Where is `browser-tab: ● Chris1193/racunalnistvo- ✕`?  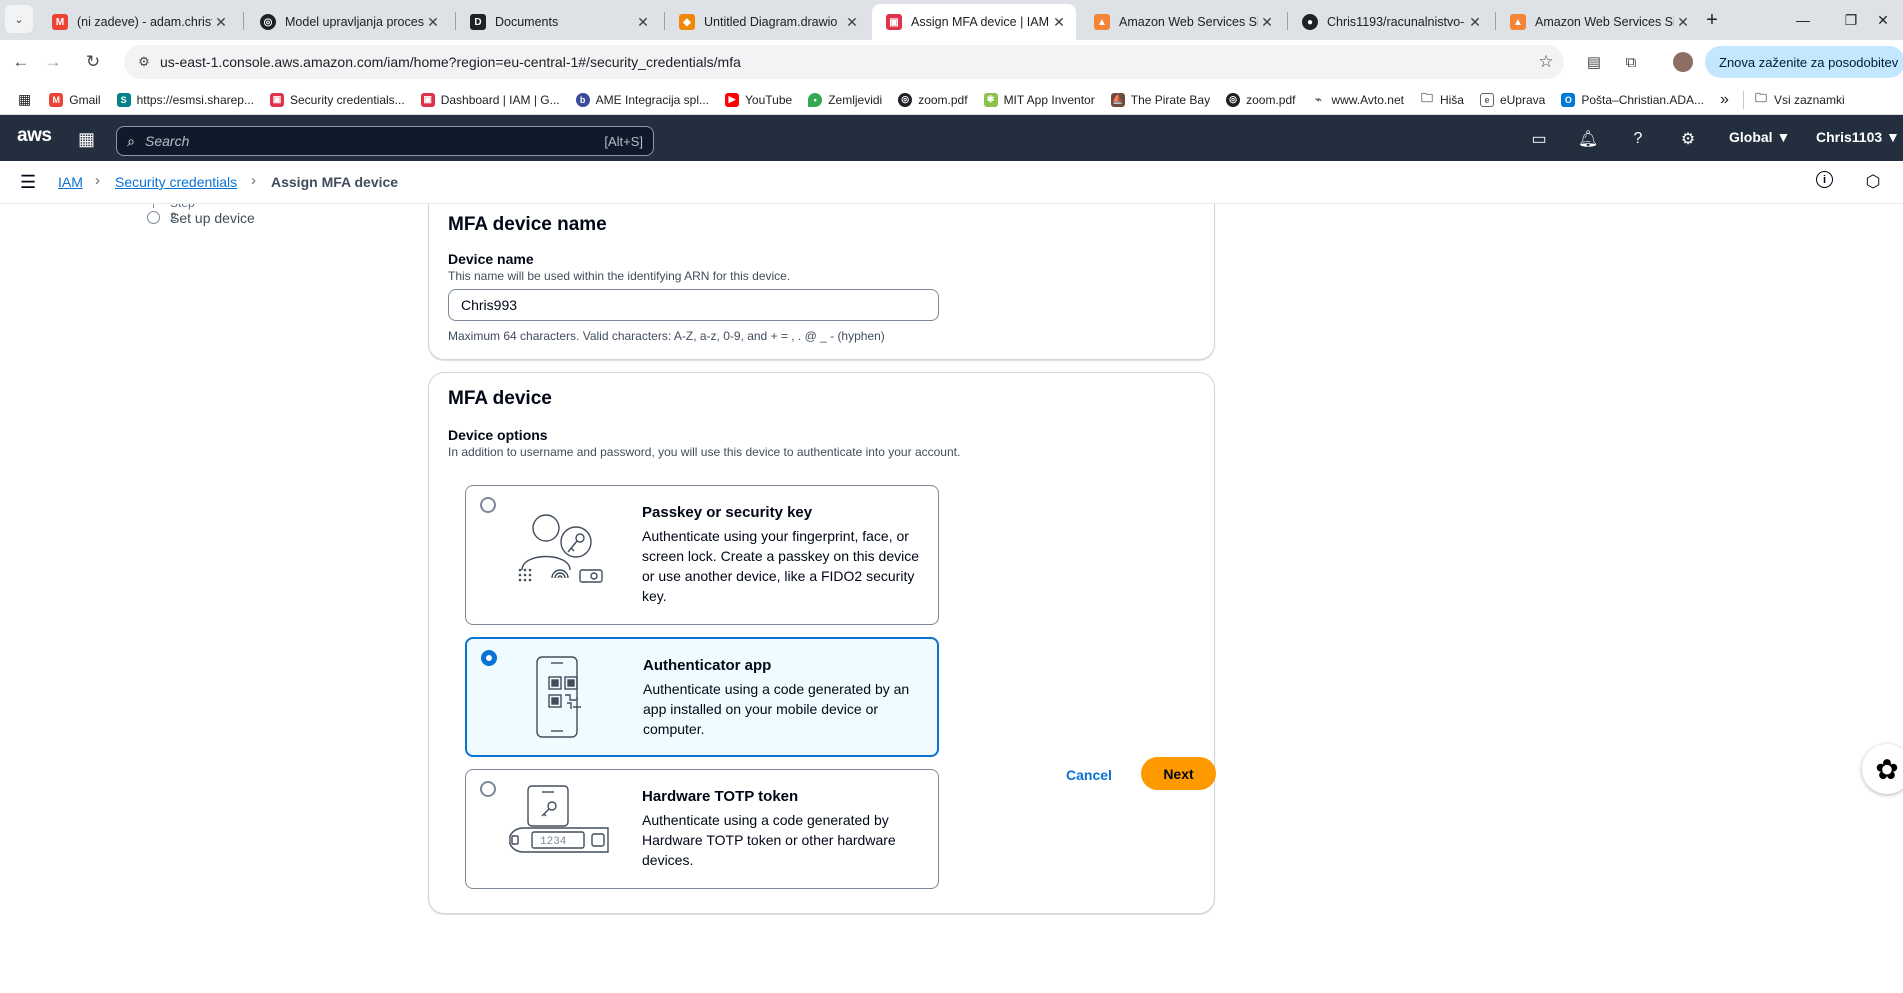
browser-tab: ● Chris1193/racunalnistvo- ✕ is located at coordinates (1390, 22).